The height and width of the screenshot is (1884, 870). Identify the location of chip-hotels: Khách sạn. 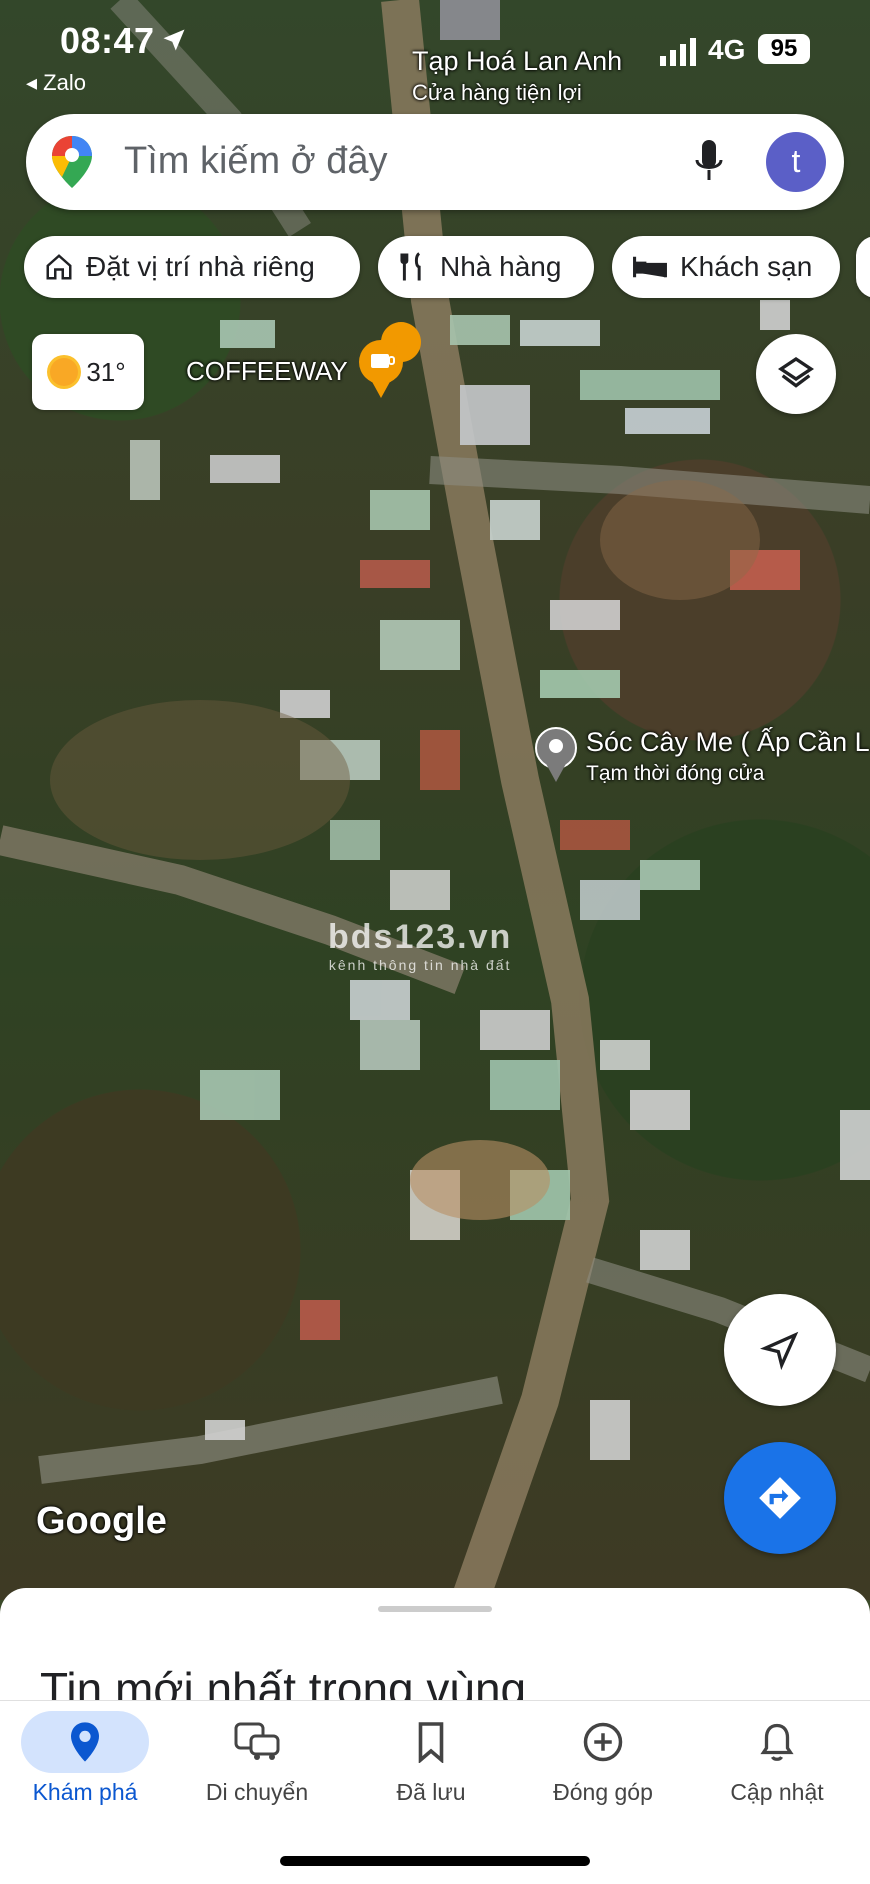
(726, 267).